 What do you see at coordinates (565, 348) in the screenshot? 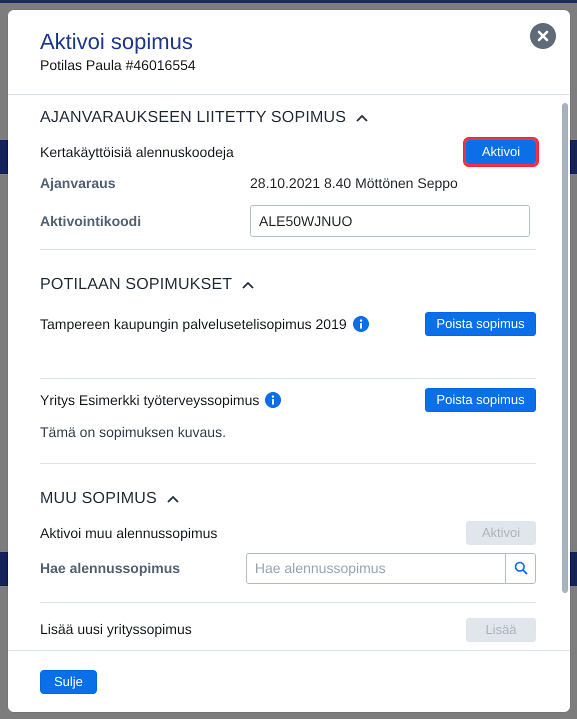
I see `scrollbar` at bounding box center [565, 348].